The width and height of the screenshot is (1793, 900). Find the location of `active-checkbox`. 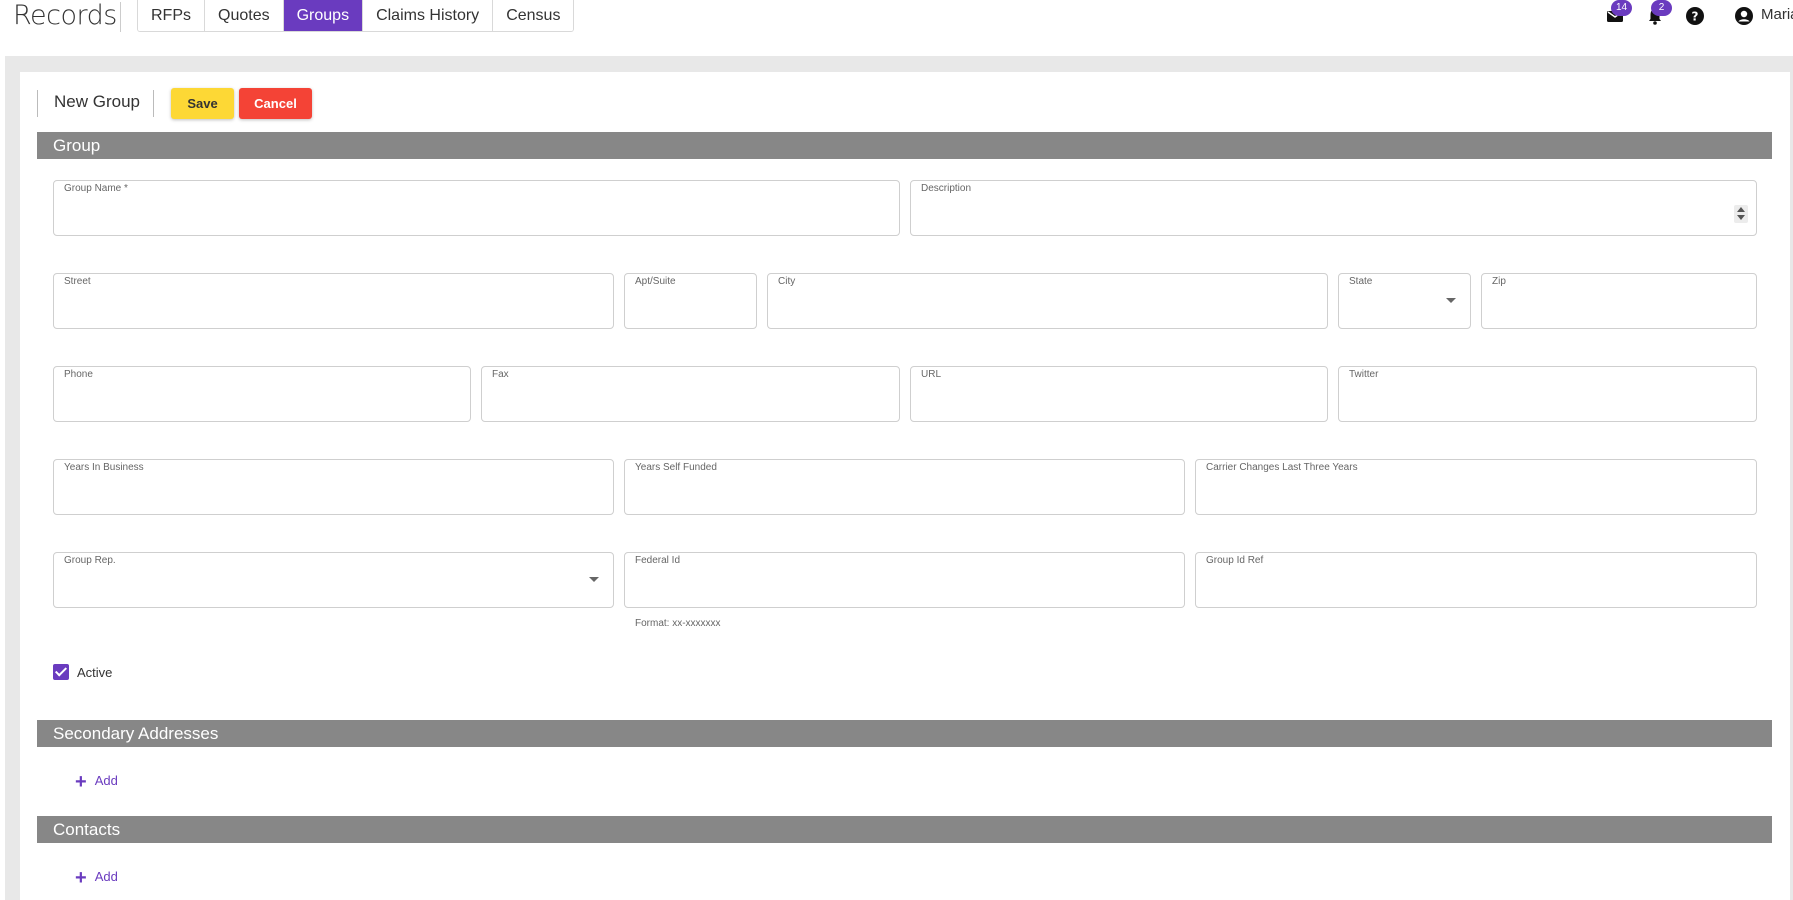

active-checkbox is located at coordinates (61, 672).